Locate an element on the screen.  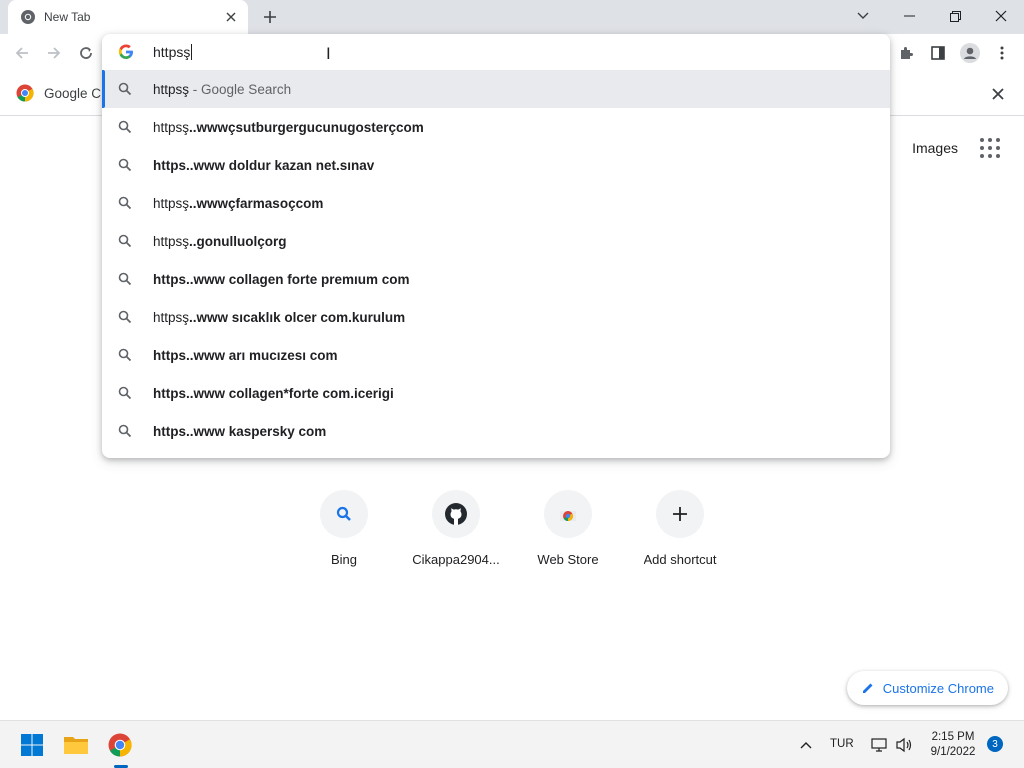
chevron-down-icon is located at coordinates (863, 15).